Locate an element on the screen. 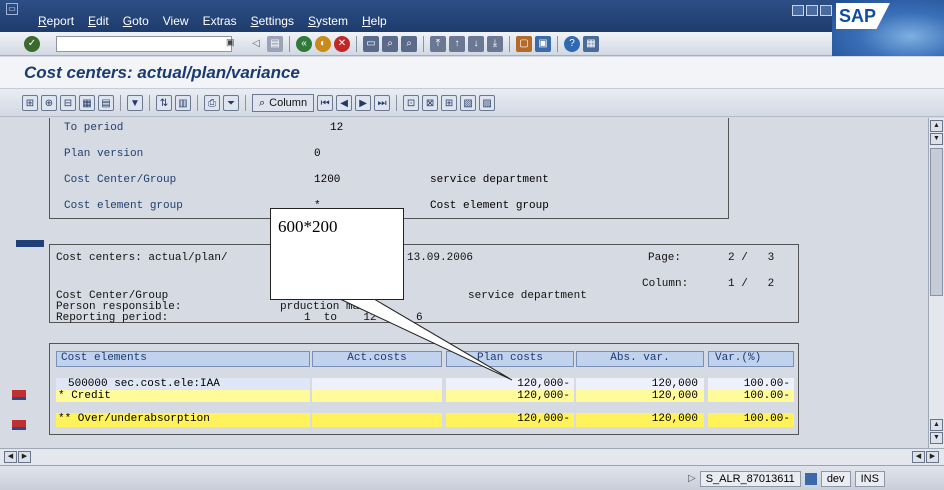 Image resolution: width=944 pixels, height=490 pixels. menu-settings: Settings is located at coordinates (272, 21).